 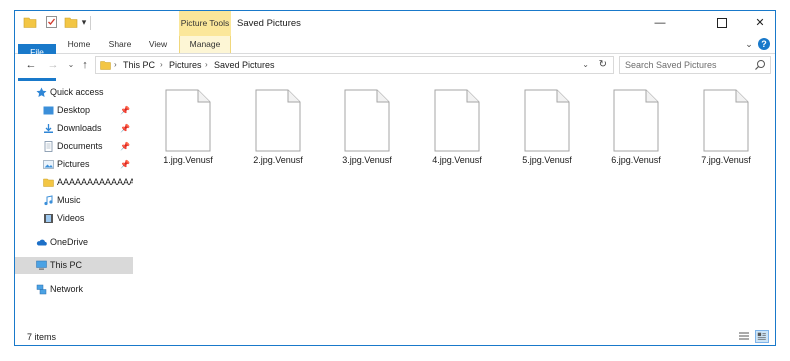 I want to click on sidebar-item-label: Desktop, so click(x=74, y=110).